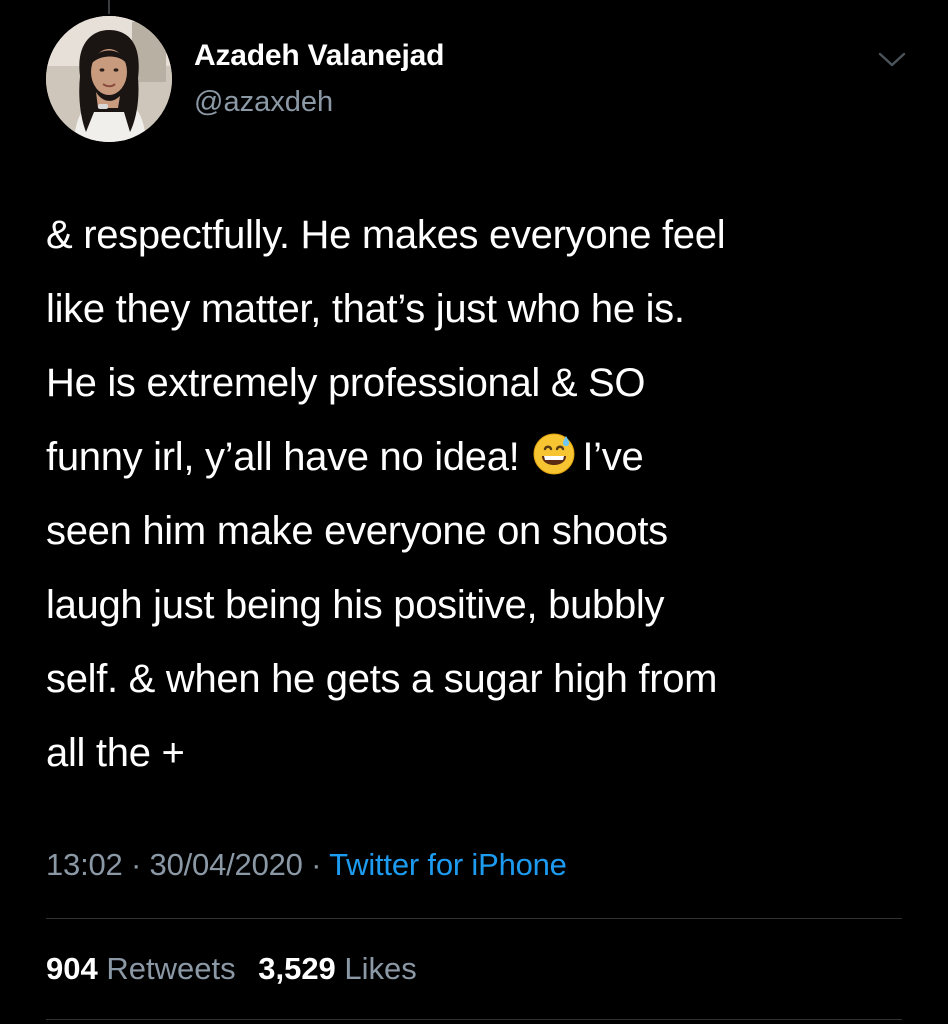 The image size is (948, 1024). Describe the element at coordinates (84, 864) in the screenshot. I see `tweet-time: 13:02` at that location.